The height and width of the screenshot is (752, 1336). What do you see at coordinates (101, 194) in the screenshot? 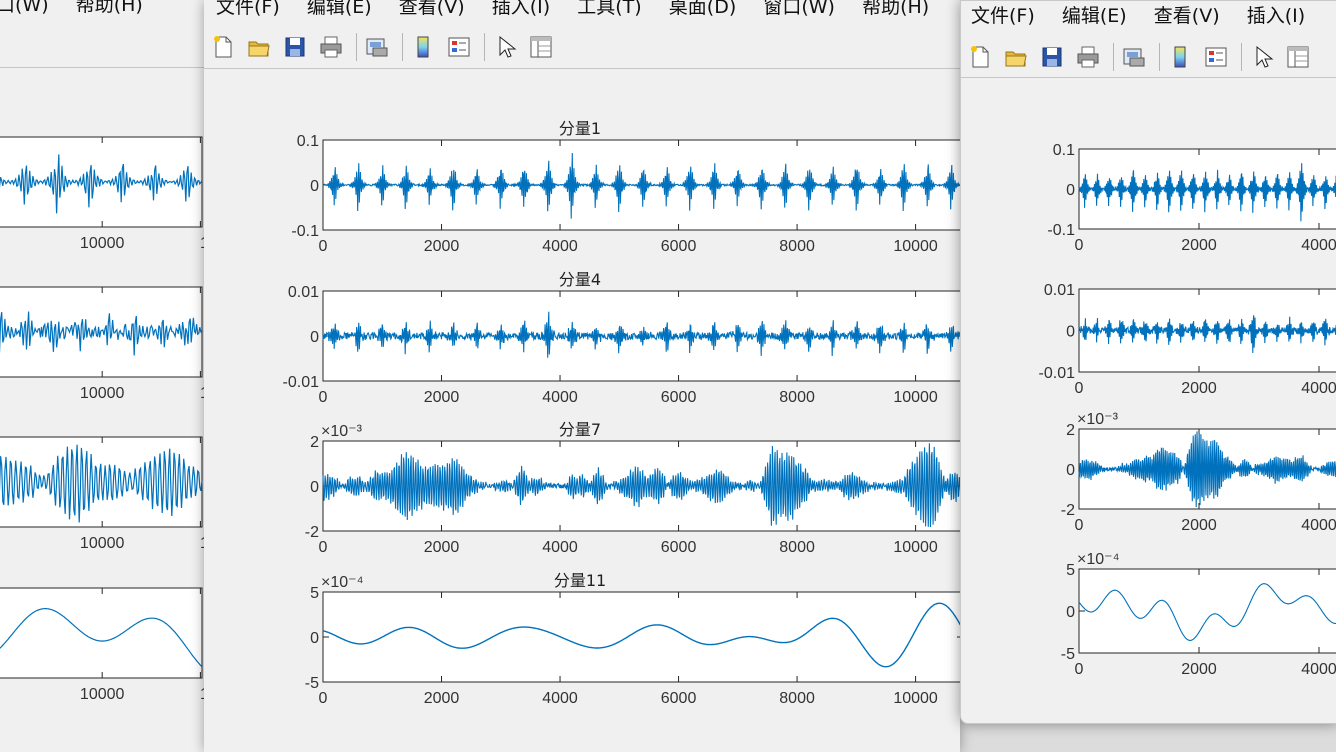
I see `axes-left-1: 10000` at bounding box center [101, 194].